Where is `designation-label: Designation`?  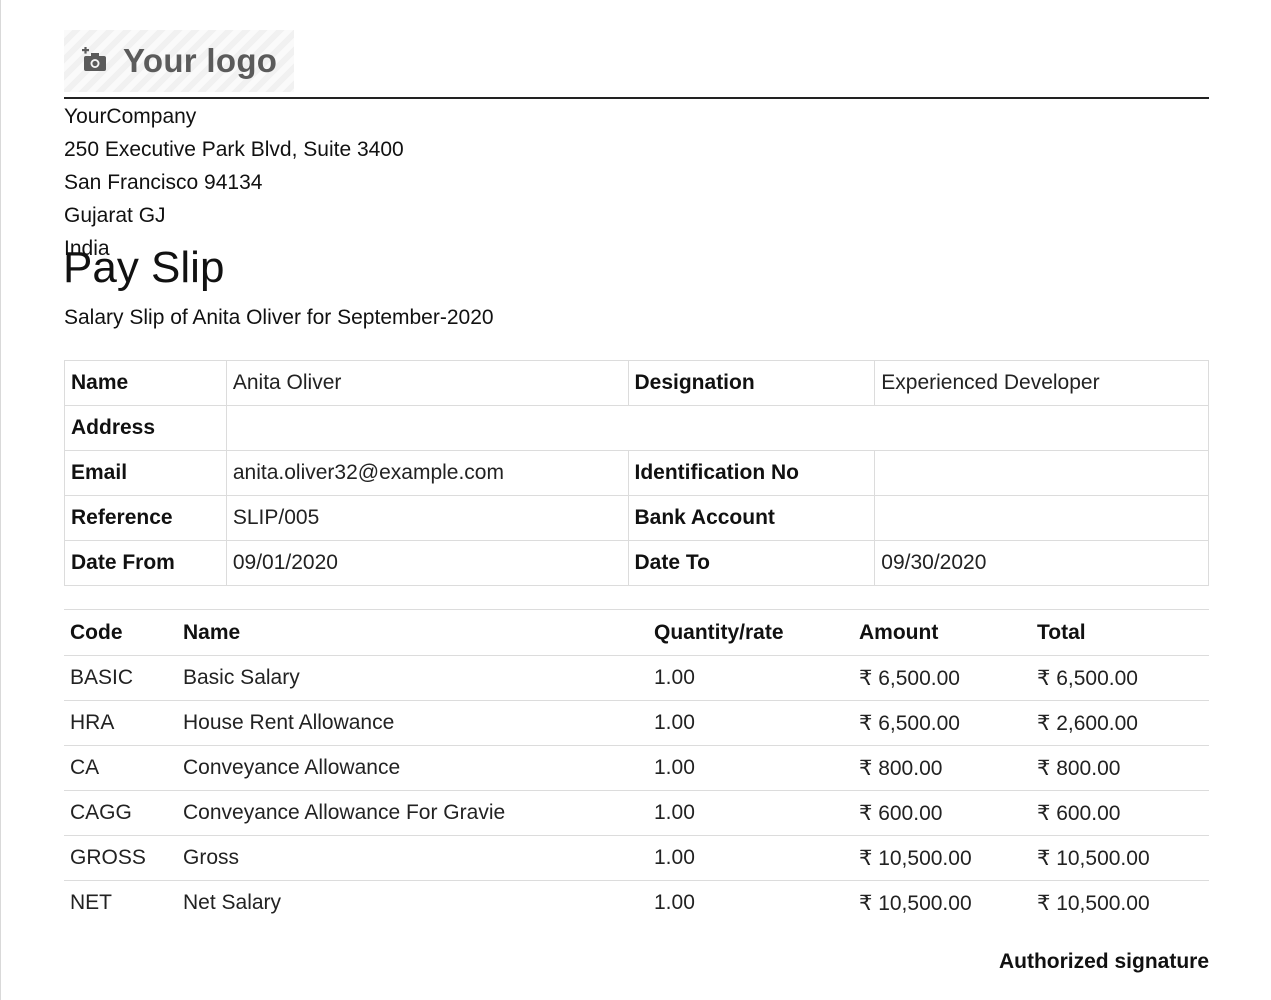 designation-label: Designation is located at coordinates (751, 383).